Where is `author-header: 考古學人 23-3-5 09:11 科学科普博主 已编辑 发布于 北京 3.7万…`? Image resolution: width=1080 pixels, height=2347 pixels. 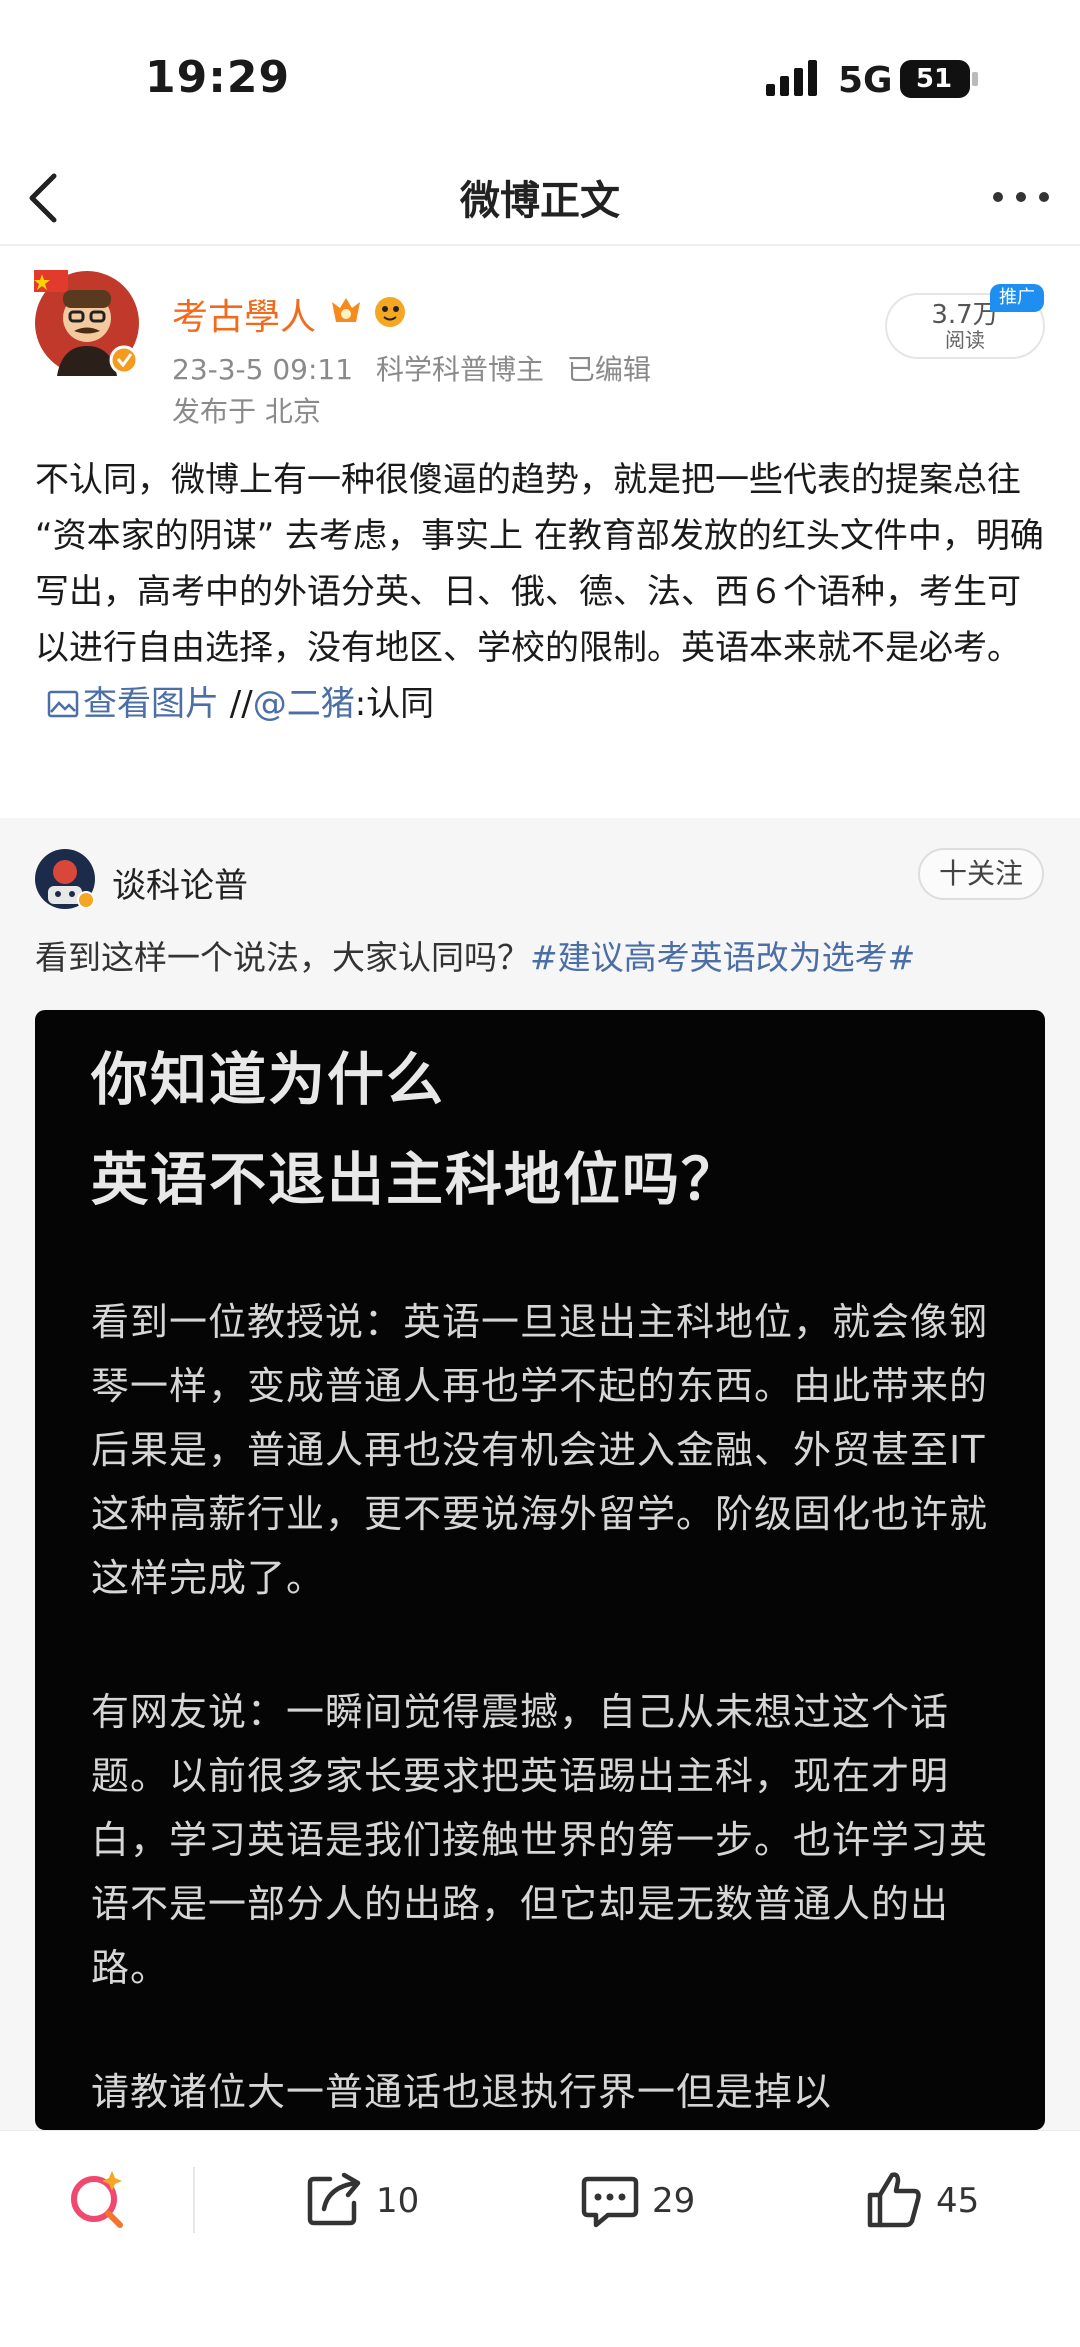
author-header: 考古學人 23-3-5 09:11 科学科普博主 已编辑 发布于 北京 3.7万… is located at coordinates (540, 343).